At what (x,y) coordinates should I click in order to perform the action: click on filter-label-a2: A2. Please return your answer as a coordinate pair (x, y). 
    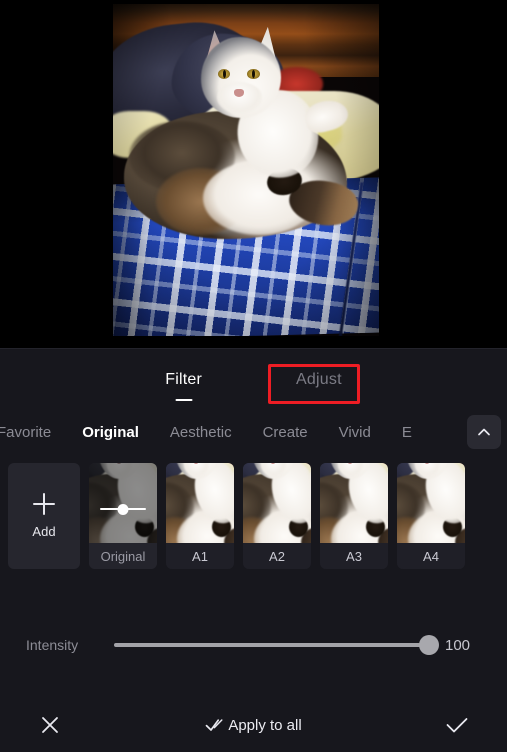
    Looking at the image, I should click on (277, 556).